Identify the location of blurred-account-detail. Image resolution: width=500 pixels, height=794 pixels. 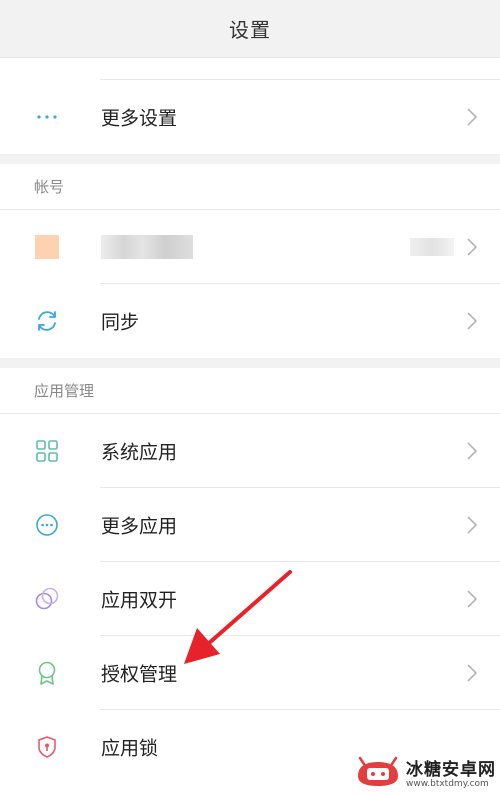
(432, 247).